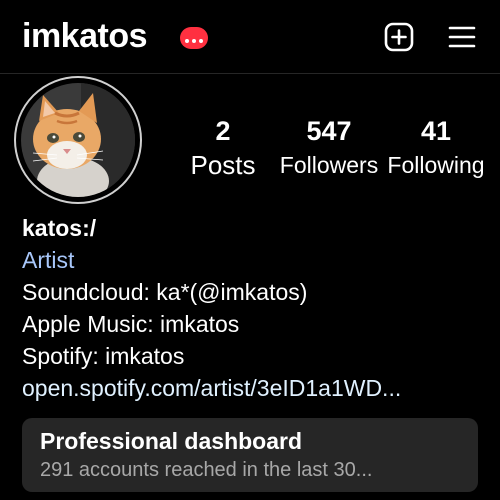 The width and height of the screenshot is (500, 500). What do you see at coordinates (85, 36) in the screenshot?
I see `profile-username: imkatos` at bounding box center [85, 36].